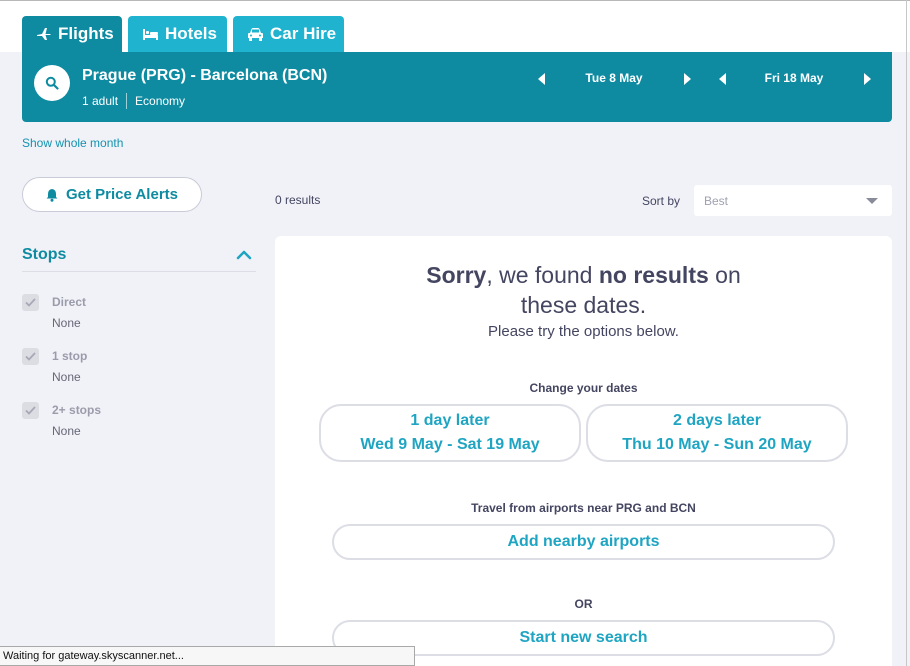  What do you see at coordinates (724, 275) in the screenshot?
I see `on-text: on` at bounding box center [724, 275].